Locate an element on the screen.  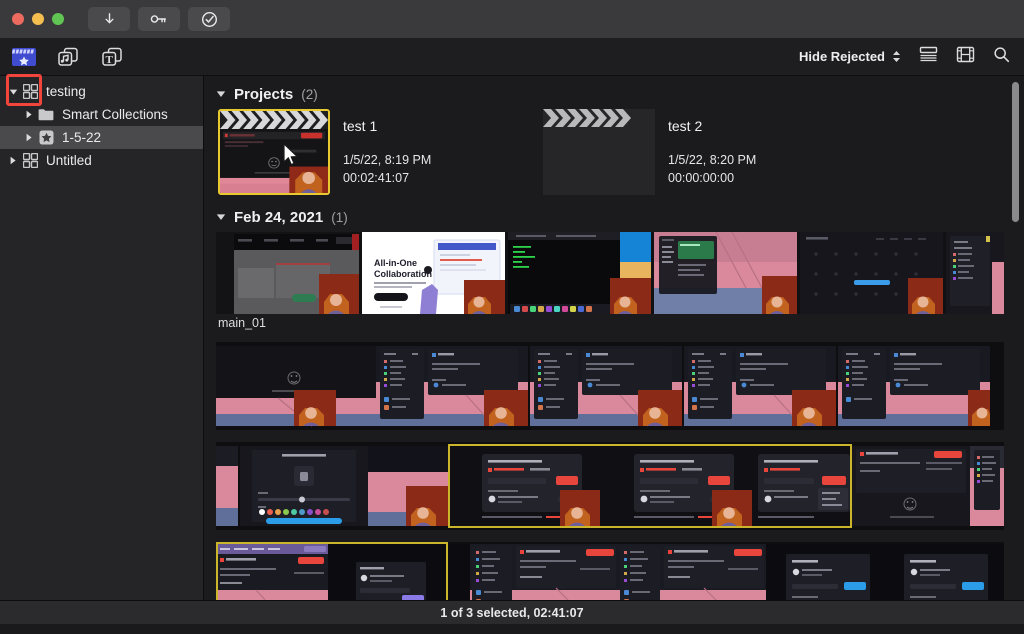
filmstrip-frames: All-in-One Collaboration is located at coordinates (610, 273).